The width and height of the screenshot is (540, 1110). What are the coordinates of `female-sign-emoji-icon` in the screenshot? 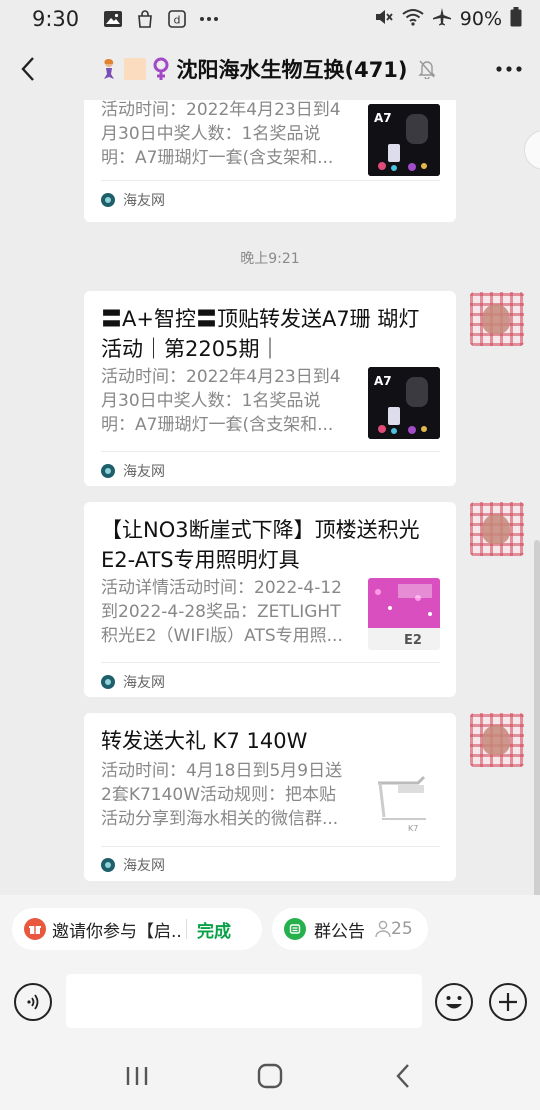 It's located at (161, 68).